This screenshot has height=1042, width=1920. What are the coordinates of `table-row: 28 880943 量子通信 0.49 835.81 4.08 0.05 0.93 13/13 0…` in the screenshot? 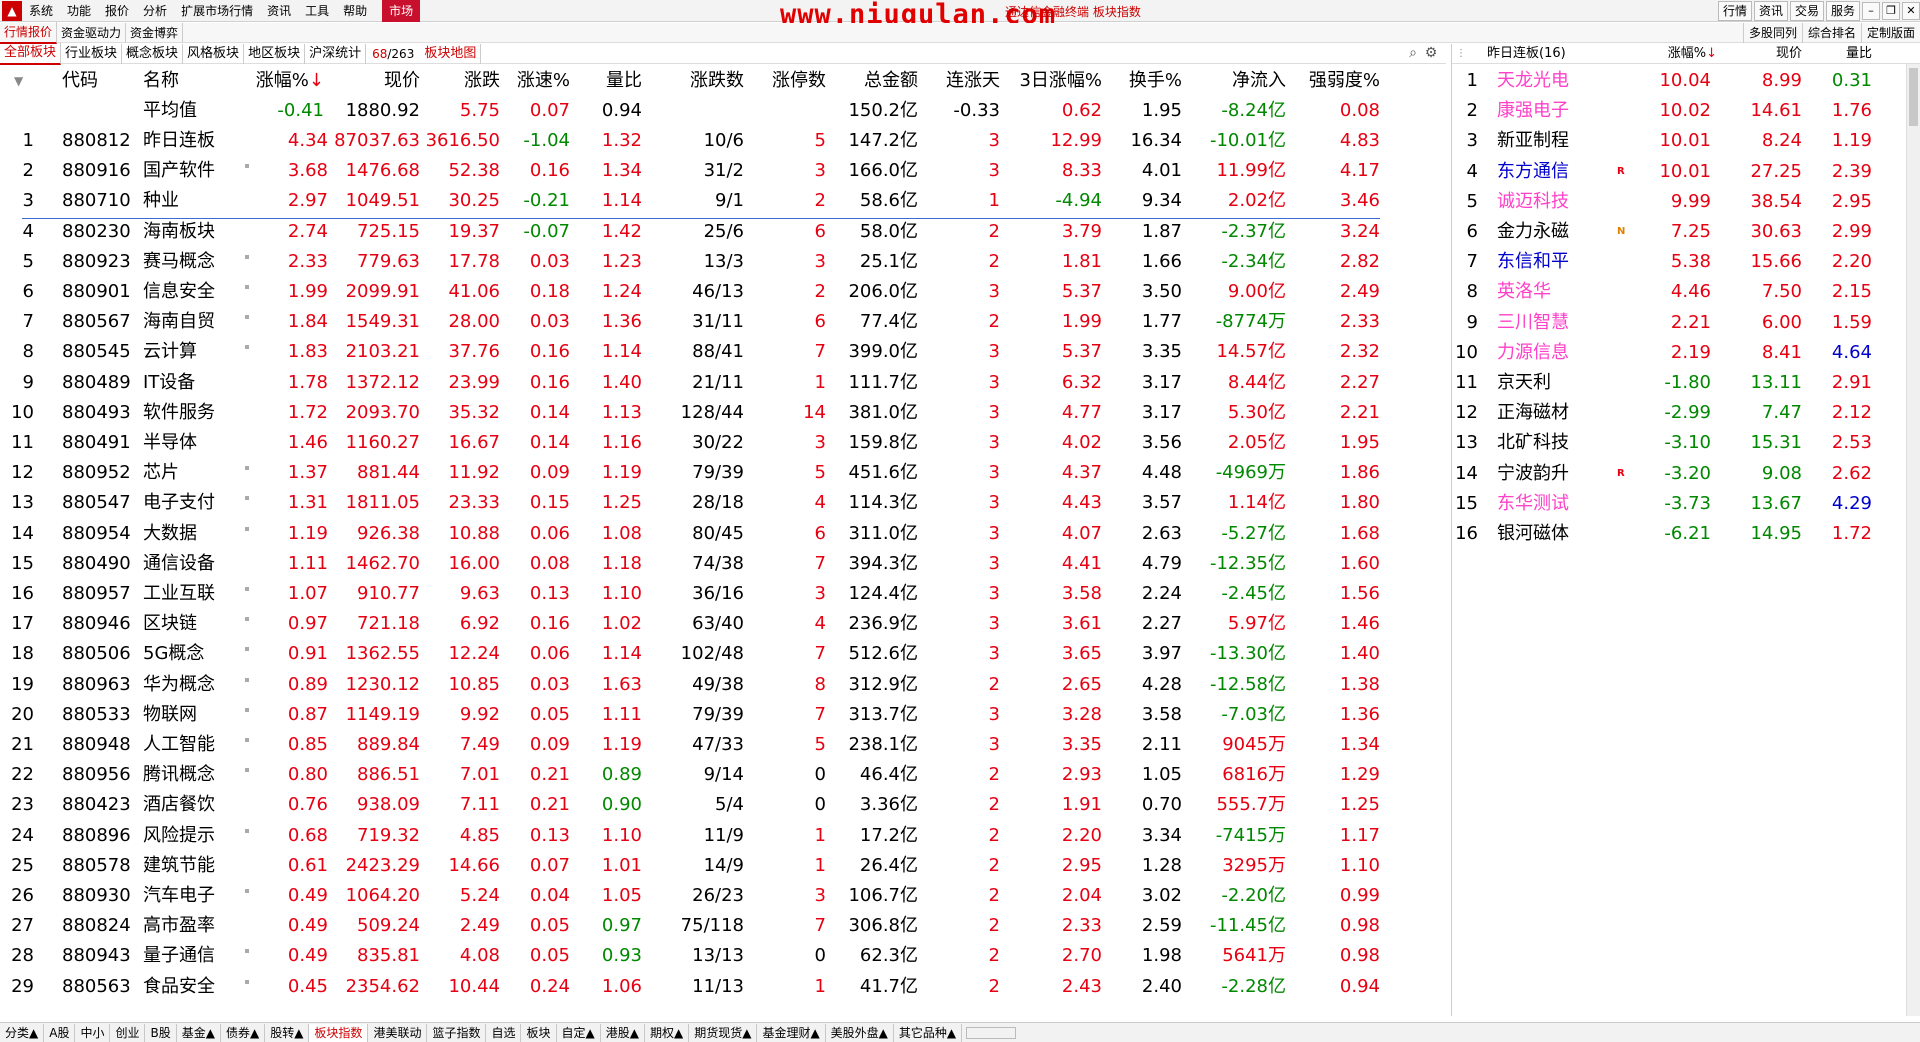 It's located at (723, 956).